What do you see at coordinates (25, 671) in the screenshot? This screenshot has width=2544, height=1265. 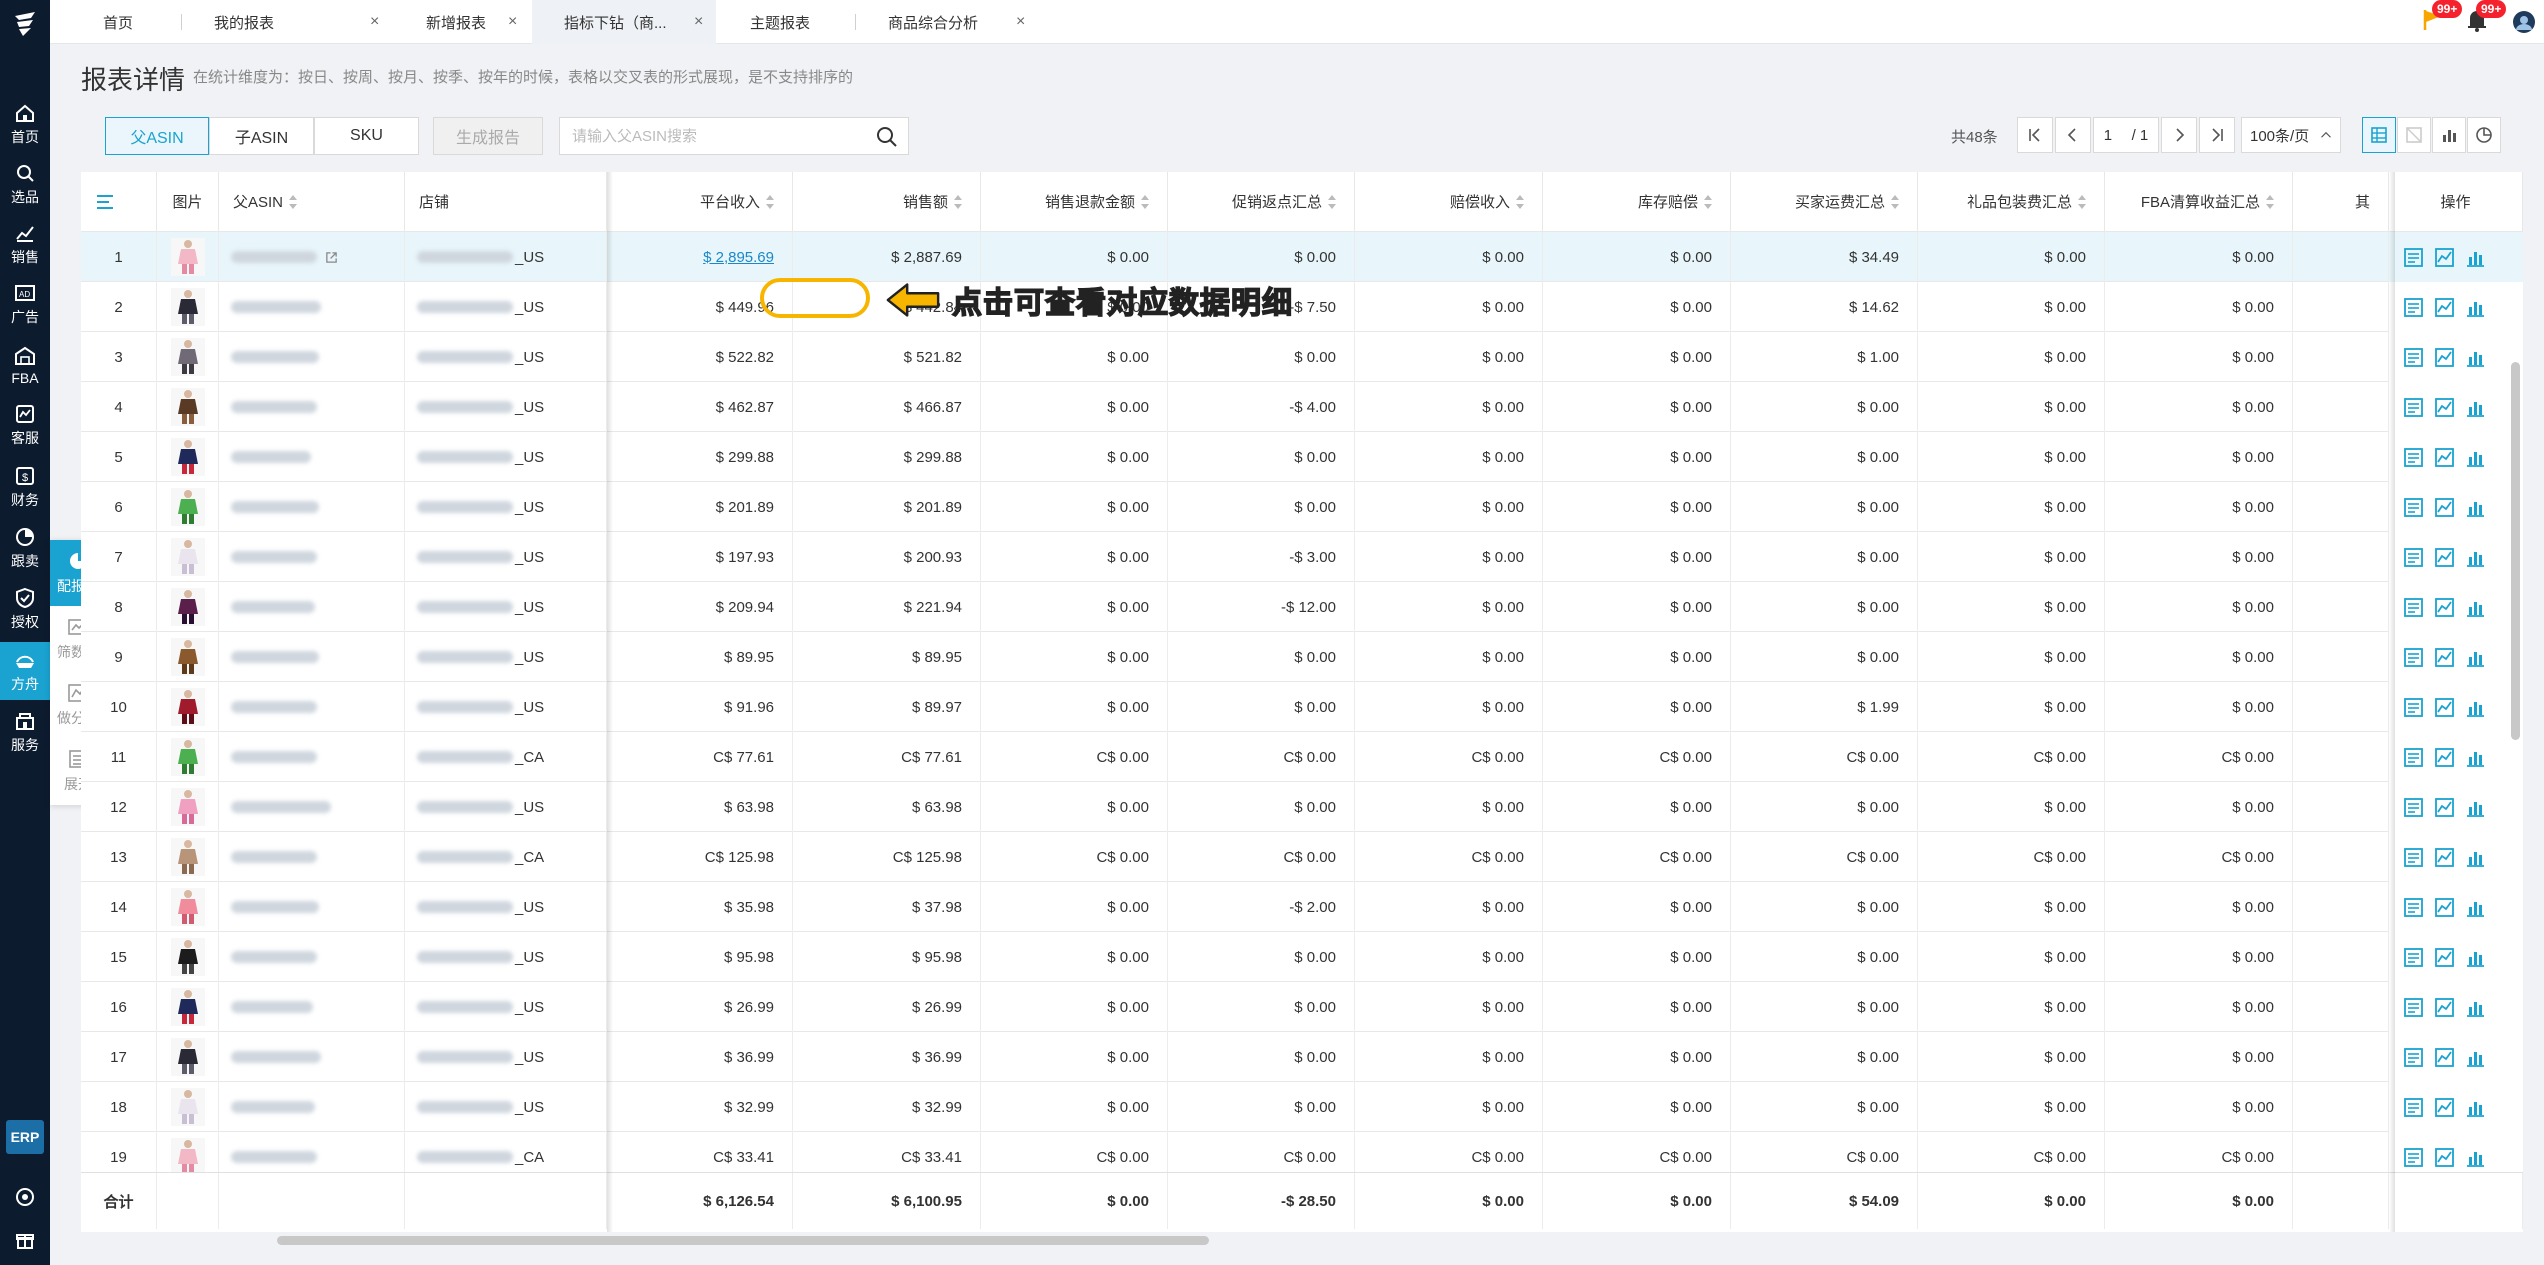 I see `sidebar-item-10: 方舟` at bounding box center [25, 671].